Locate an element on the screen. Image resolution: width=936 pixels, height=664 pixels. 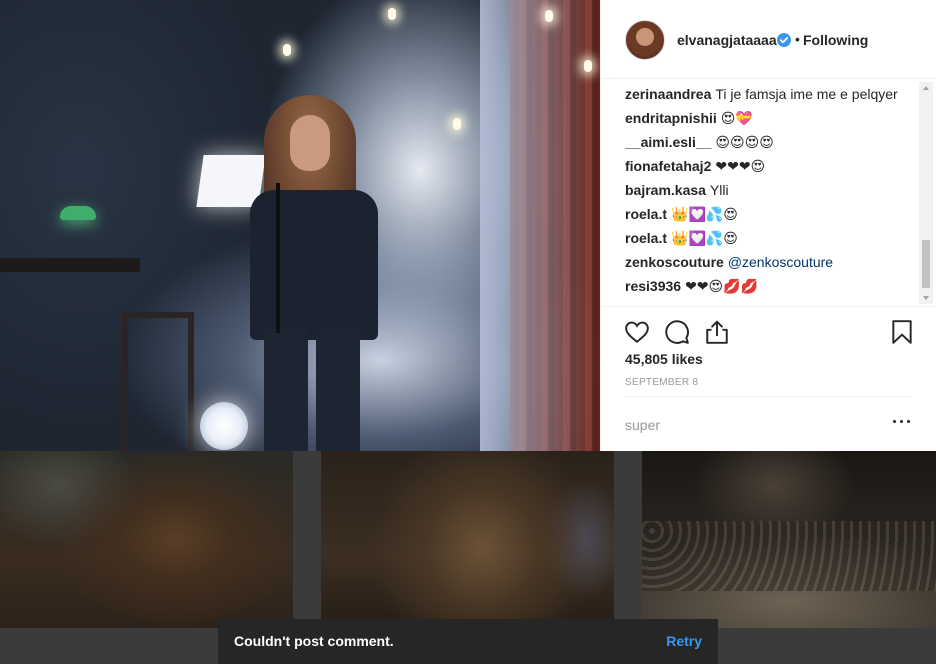
comment-row: endritapnishii 😍💝 is located at coordinates (770, 121).